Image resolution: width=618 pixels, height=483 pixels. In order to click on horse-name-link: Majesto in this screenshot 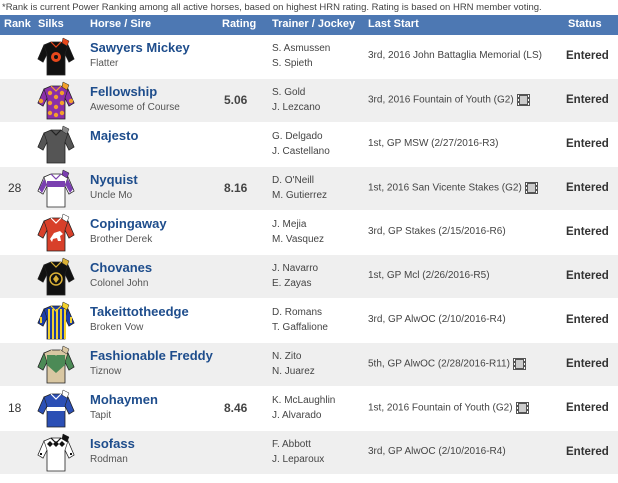, I will do `click(114, 135)`.